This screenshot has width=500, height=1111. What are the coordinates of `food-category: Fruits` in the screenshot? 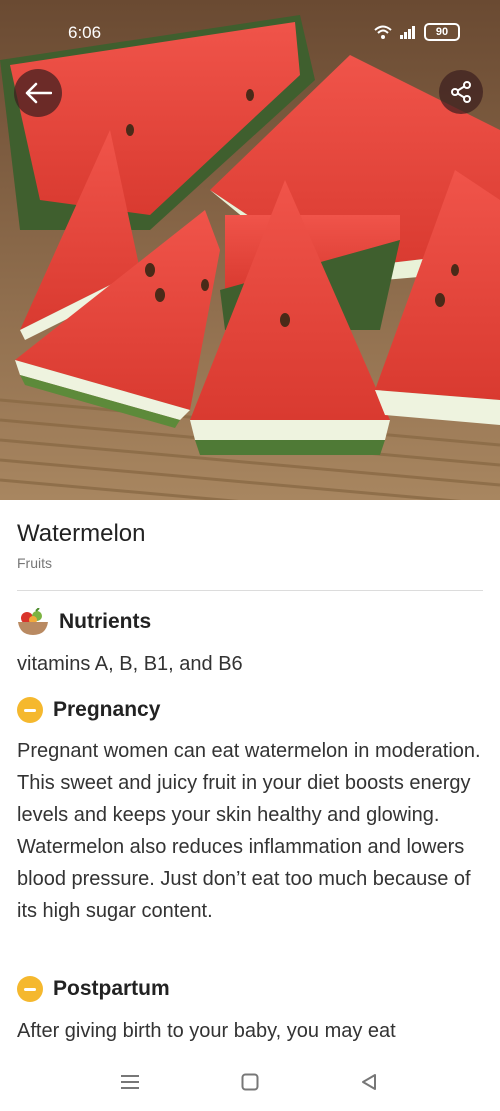 It's located at (34, 563).